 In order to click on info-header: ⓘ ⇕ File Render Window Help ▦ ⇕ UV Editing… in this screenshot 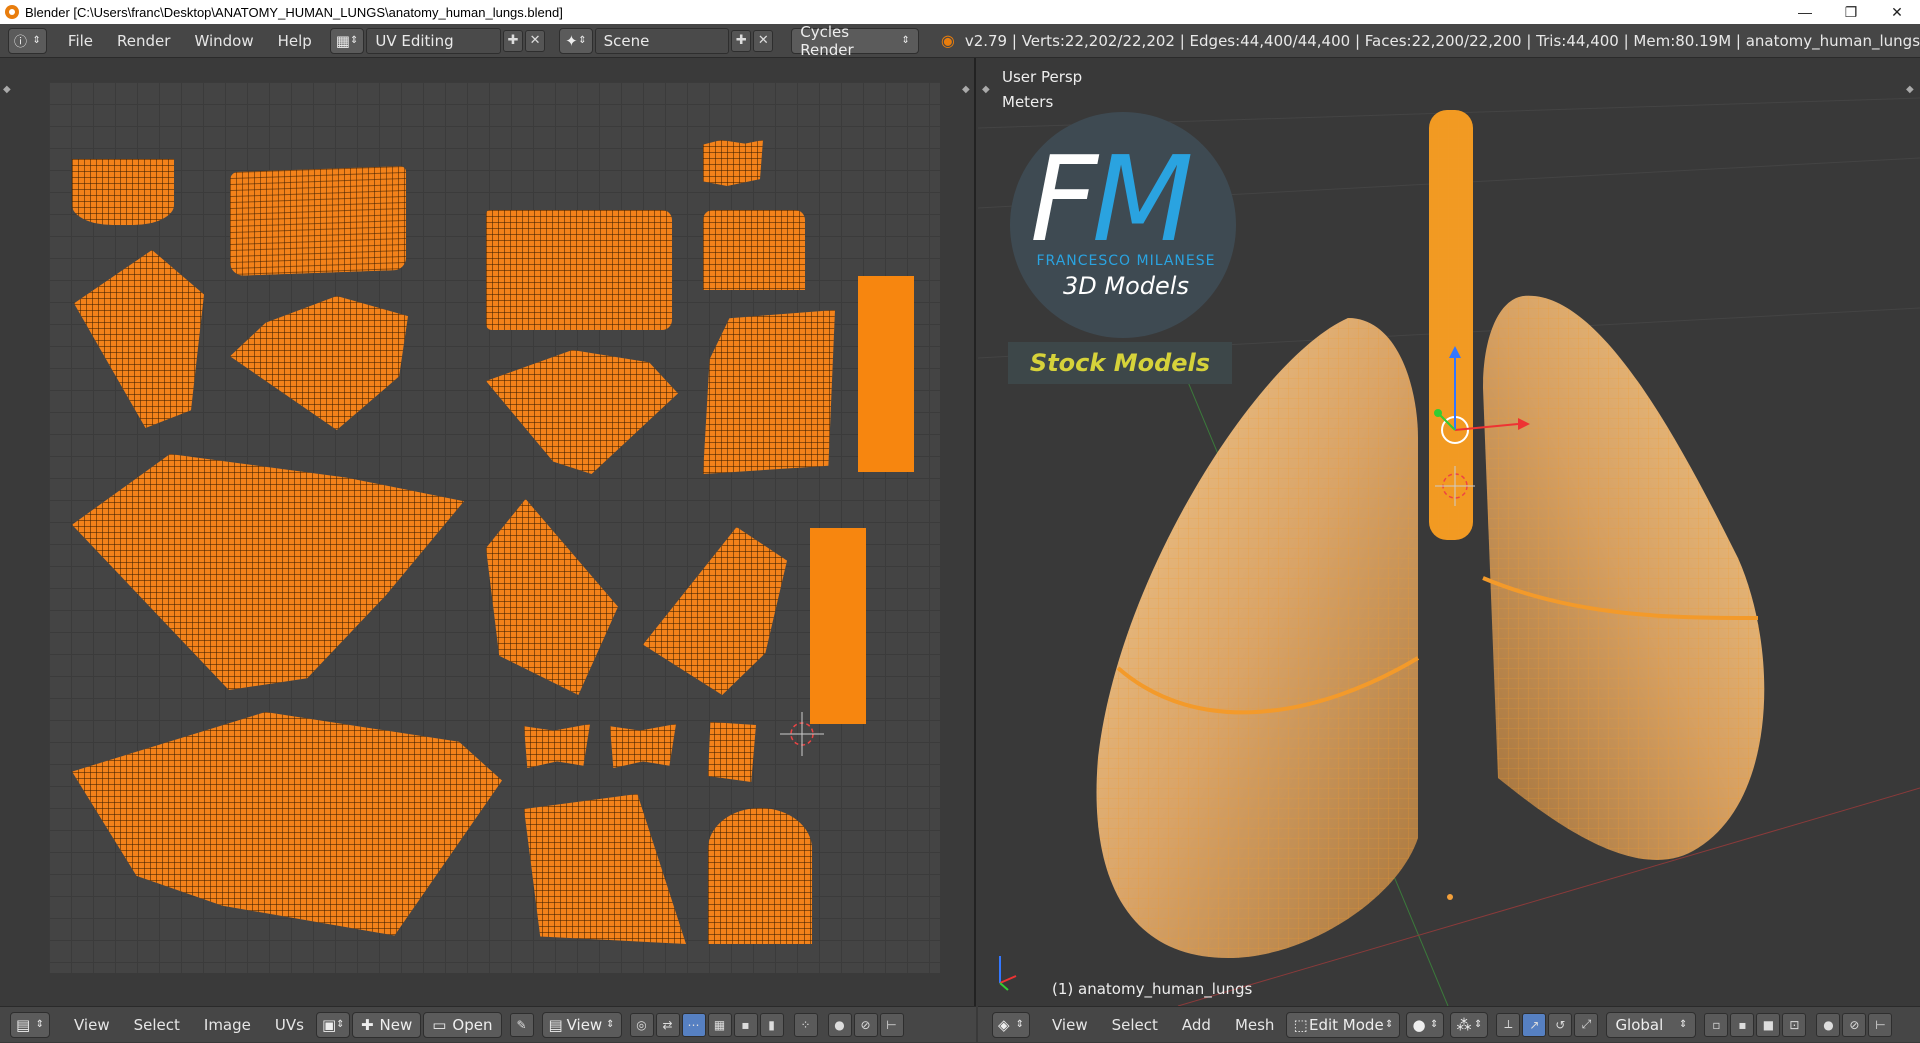, I will do `click(960, 41)`.